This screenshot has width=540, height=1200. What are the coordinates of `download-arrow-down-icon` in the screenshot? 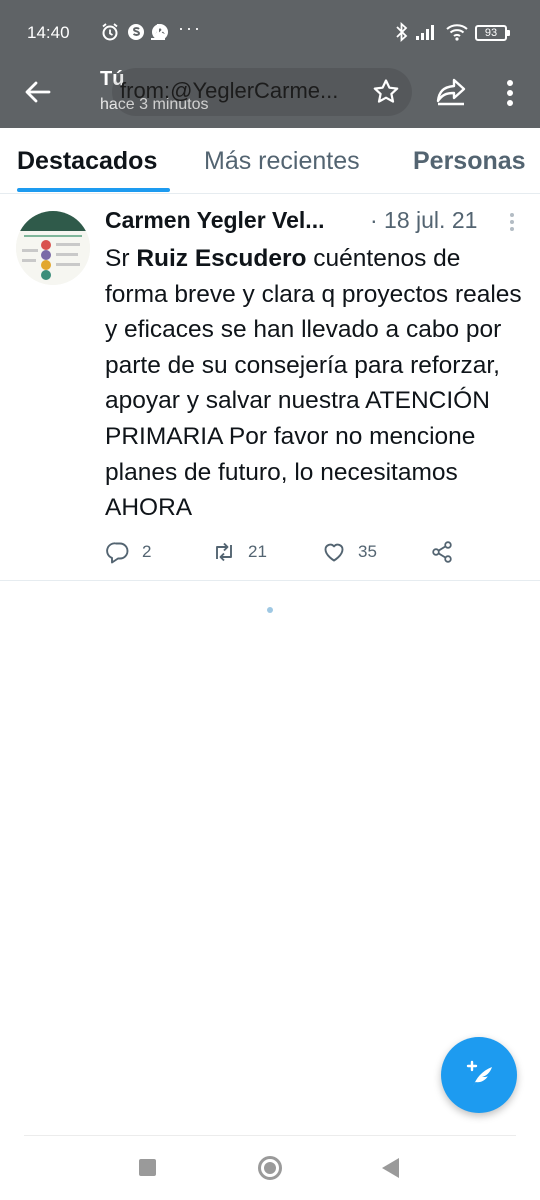 It's located at (158, 32).